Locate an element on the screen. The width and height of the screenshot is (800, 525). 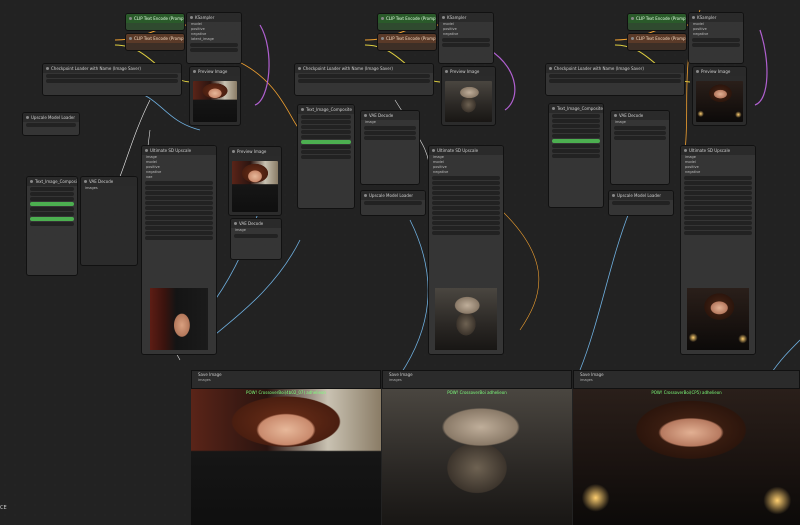
save-image-node-2: Save Image images is located at coordinates (477, 379).